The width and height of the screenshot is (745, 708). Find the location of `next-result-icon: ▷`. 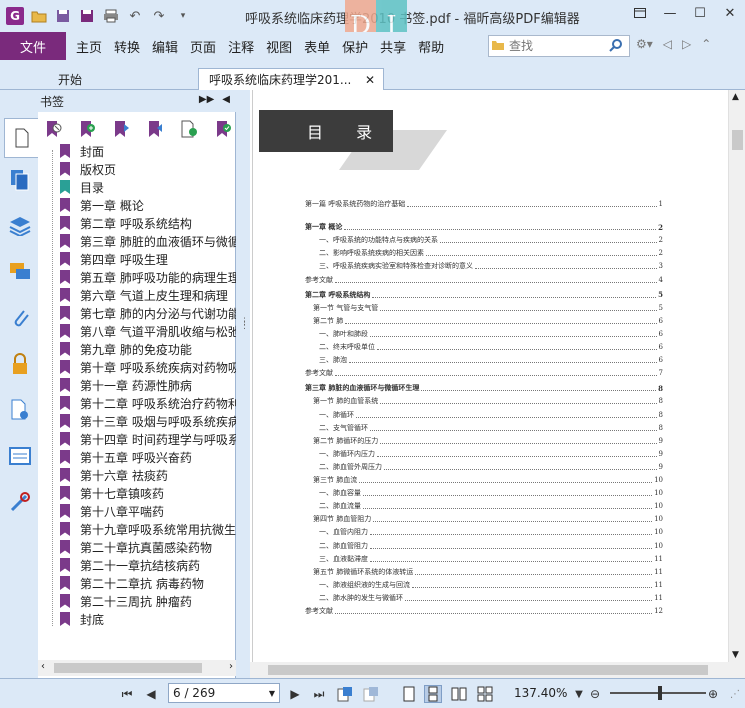

next-result-icon: ▷ is located at coordinates (686, 44).